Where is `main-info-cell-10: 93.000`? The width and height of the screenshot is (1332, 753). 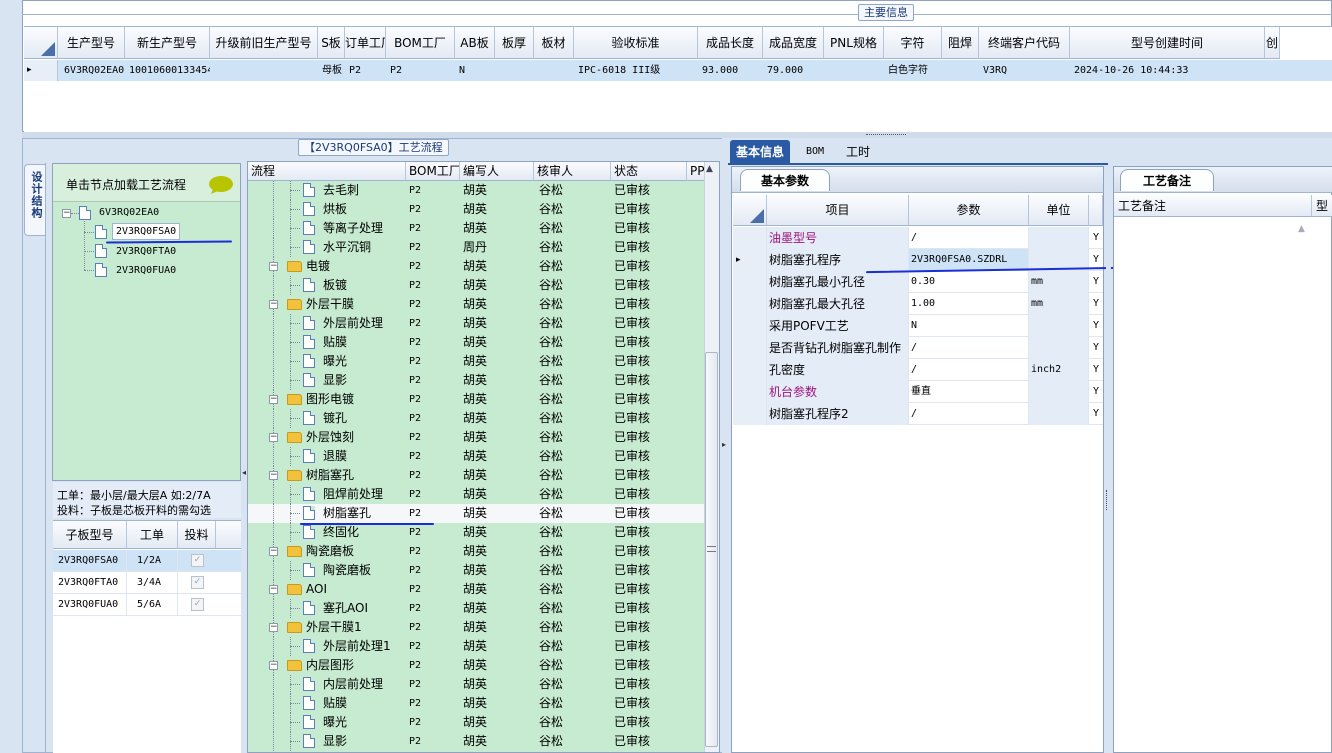
main-info-cell-10: 93.000 is located at coordinates (730, 70).